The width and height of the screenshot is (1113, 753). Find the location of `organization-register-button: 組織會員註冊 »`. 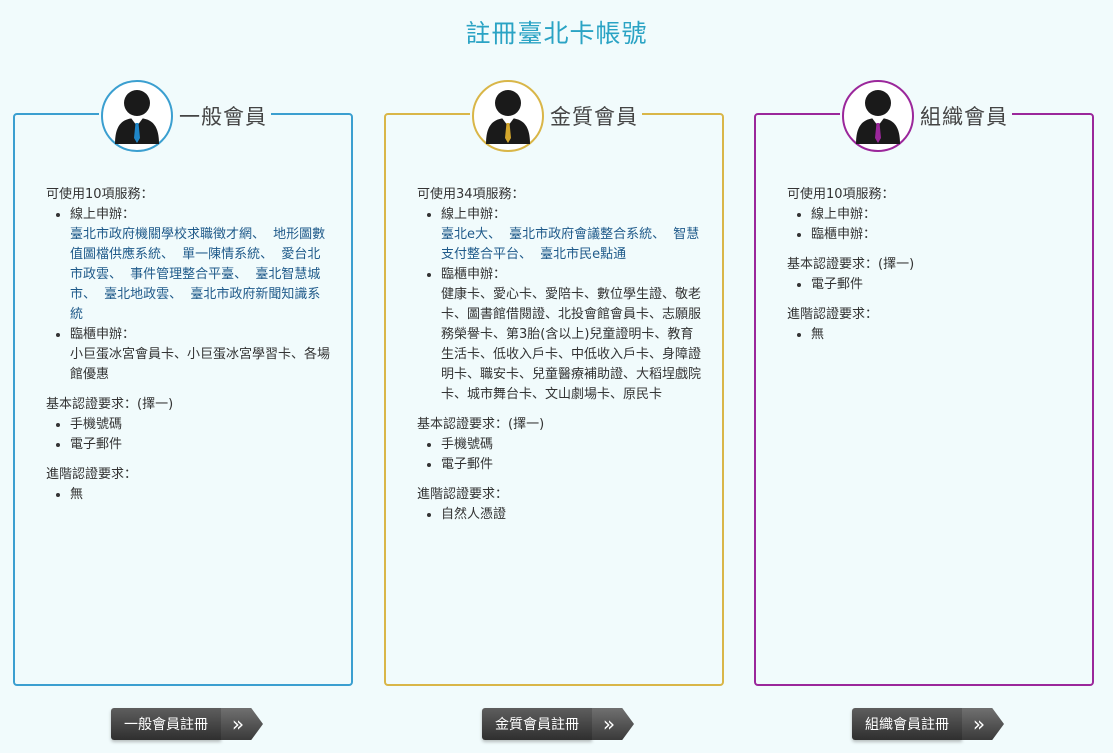

organization-register-button: 組織會員註冊 » is located at coordinates (935, 724).